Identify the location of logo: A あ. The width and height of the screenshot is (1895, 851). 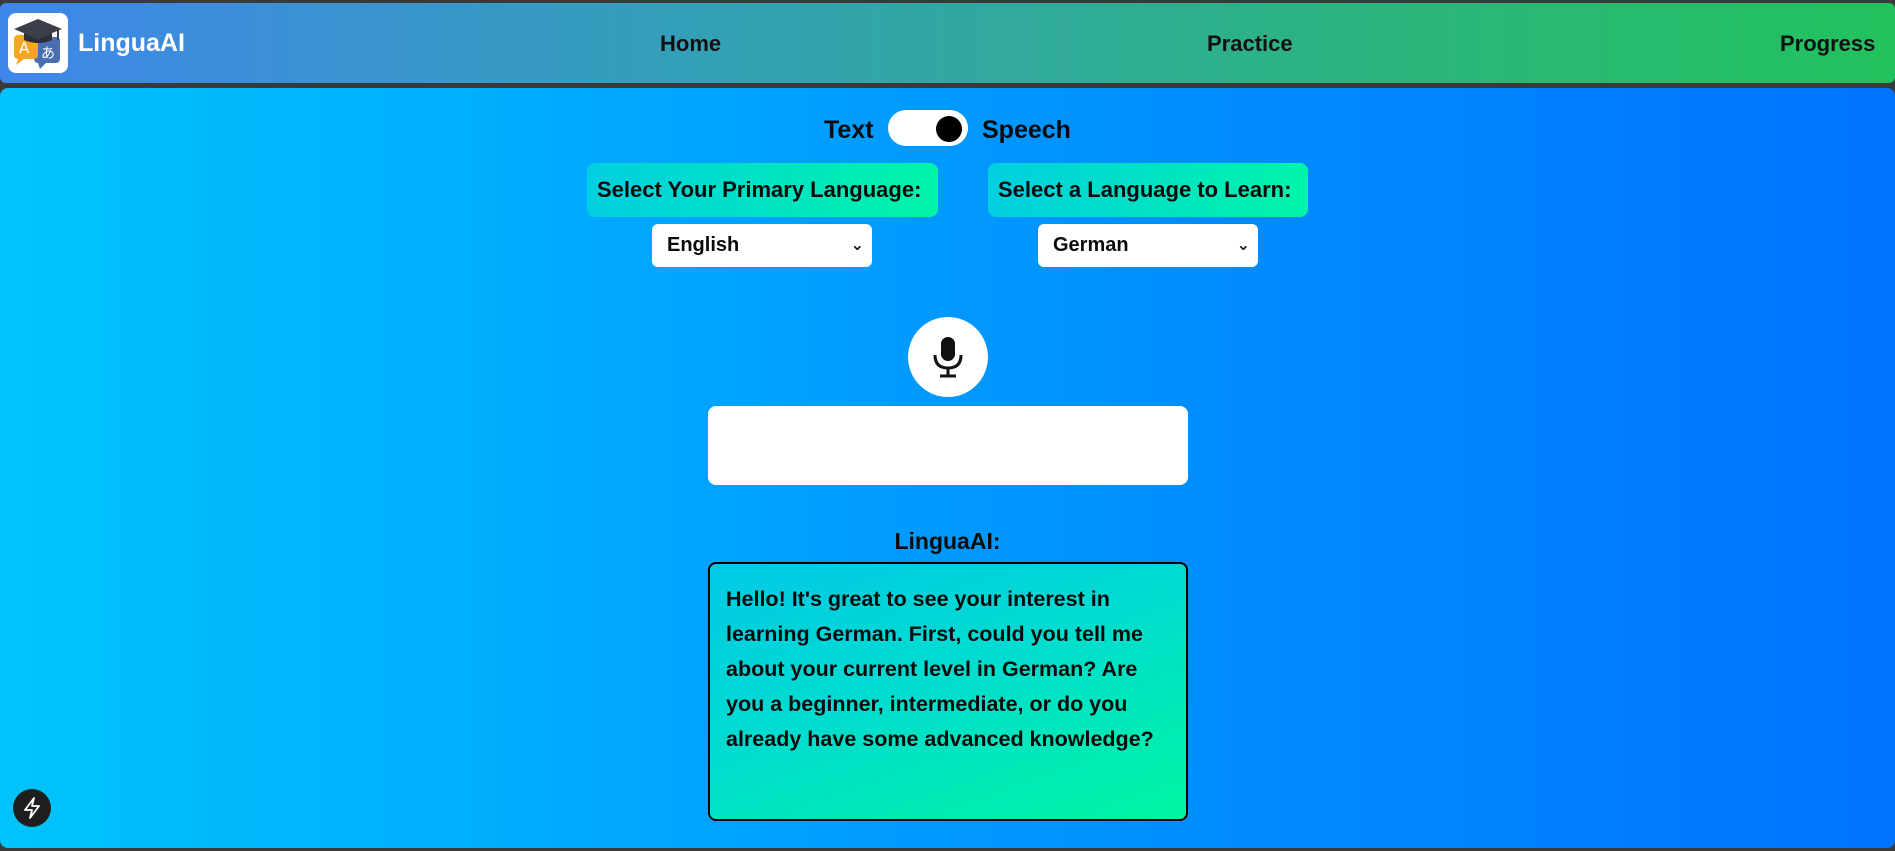
(38, 43).